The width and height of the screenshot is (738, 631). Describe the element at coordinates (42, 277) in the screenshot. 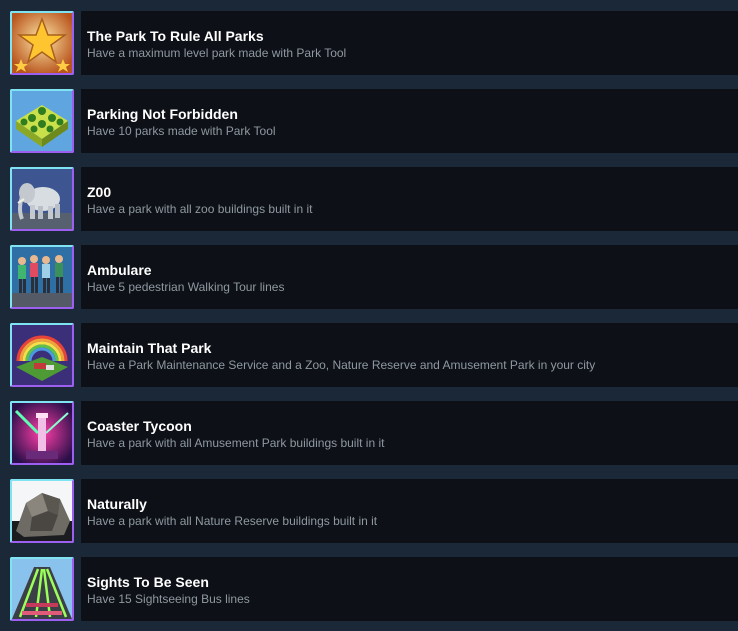

I see `walkers-icon` at that location.